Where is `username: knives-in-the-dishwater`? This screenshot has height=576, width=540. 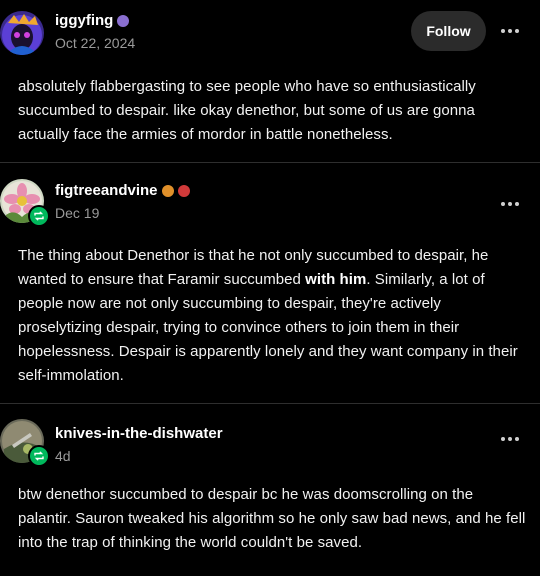
username: knives-in-the-dishwater is located at coordinates (139, 434).